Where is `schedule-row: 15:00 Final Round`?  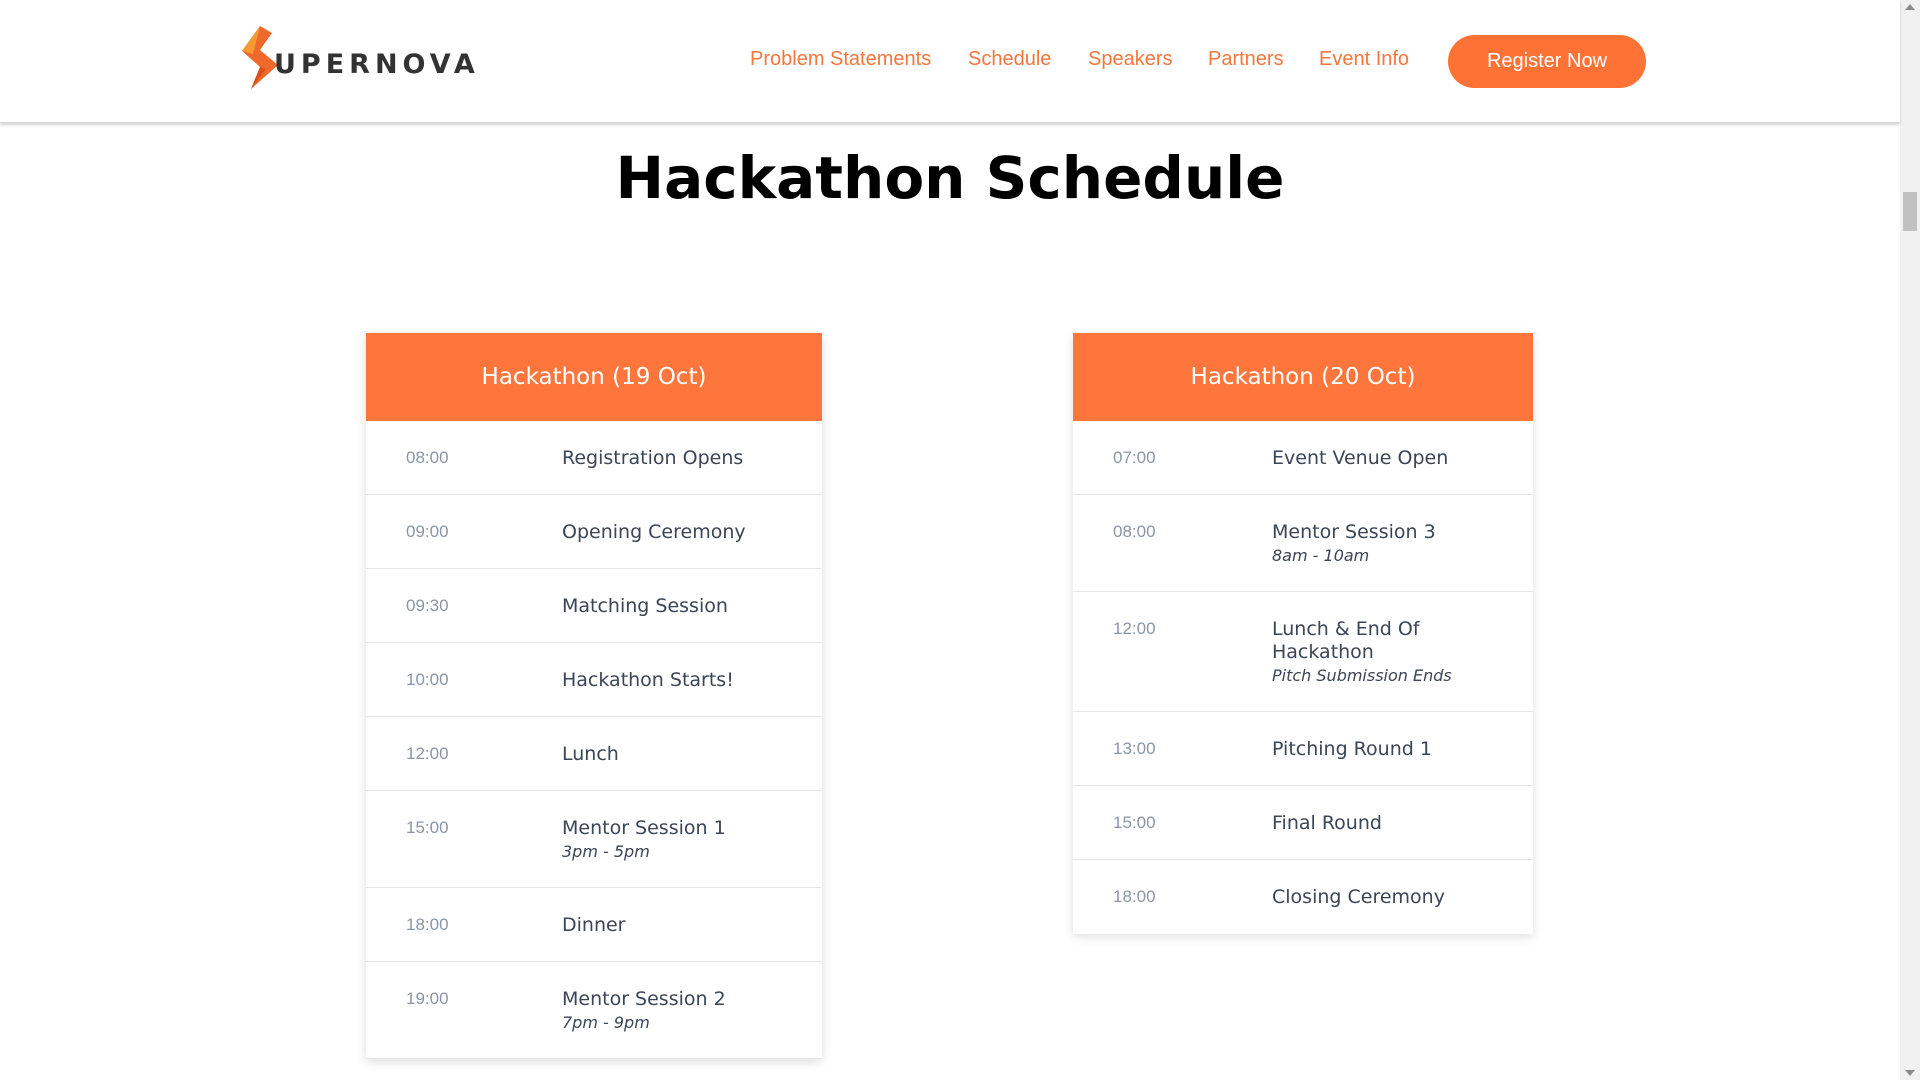 schedule-row: 15:00 Final Round is located at coordinates (1303, 823).